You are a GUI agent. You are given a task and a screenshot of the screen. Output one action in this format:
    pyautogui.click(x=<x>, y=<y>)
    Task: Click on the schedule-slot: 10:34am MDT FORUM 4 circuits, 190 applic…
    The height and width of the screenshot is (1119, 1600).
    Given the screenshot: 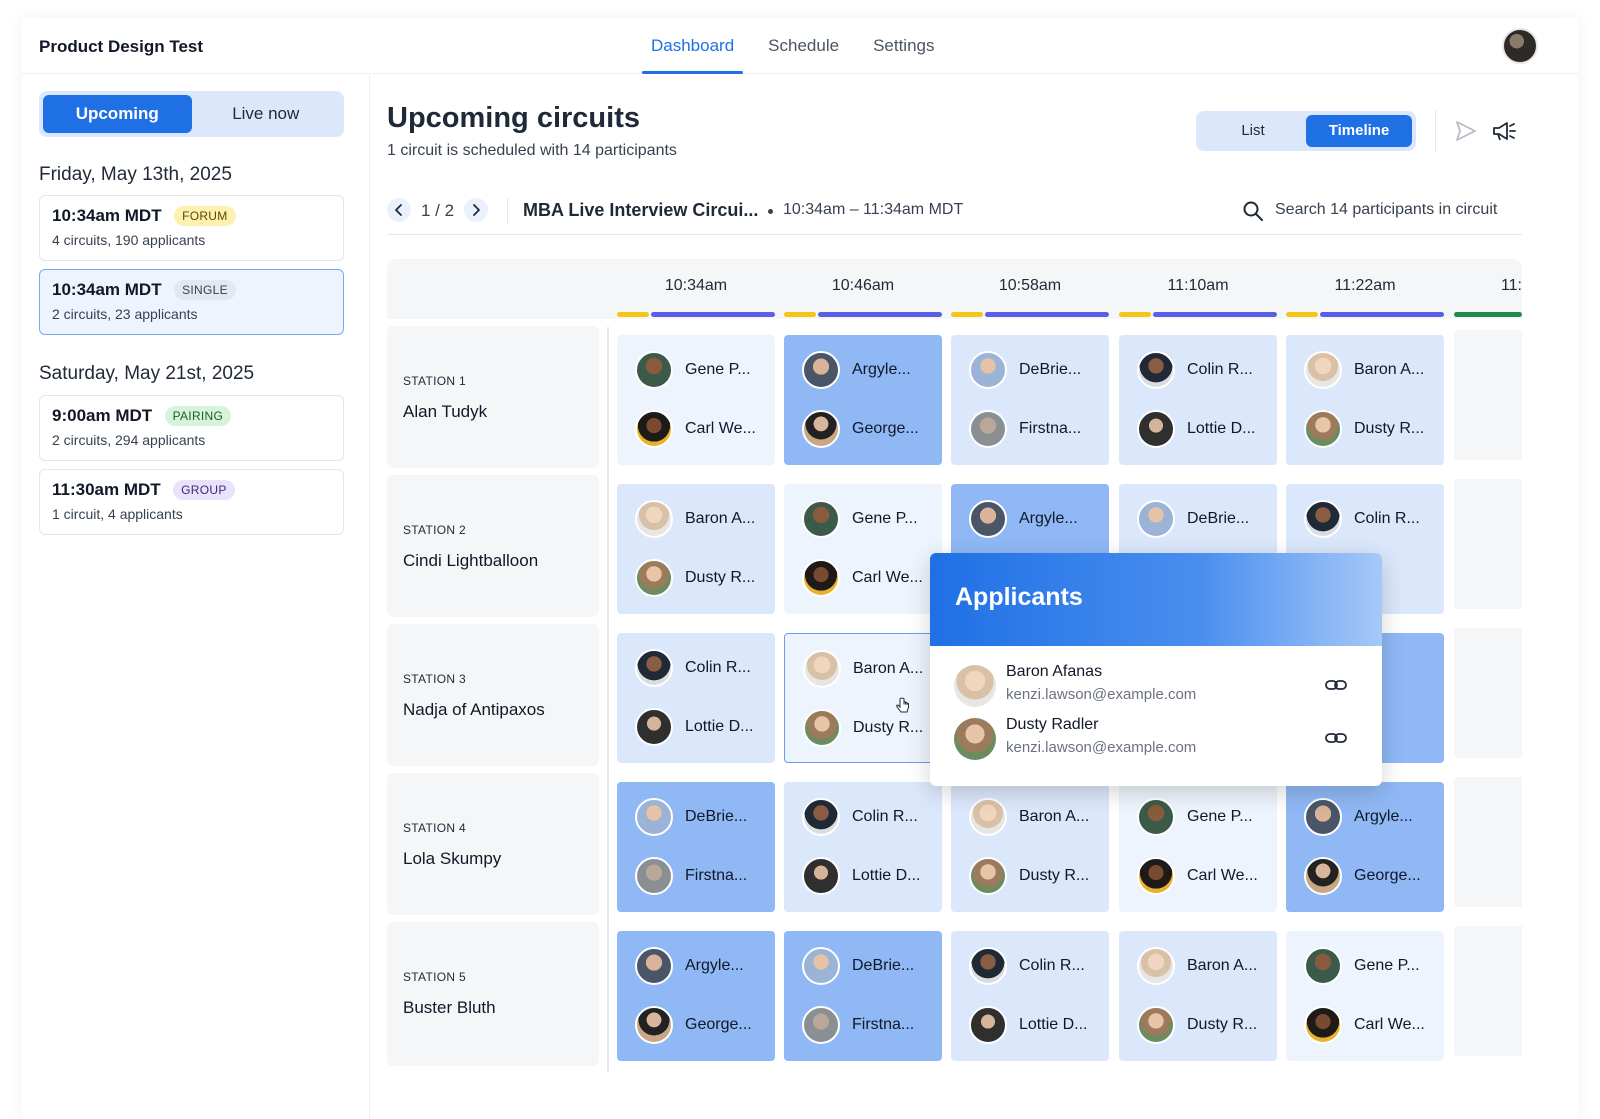 What is the action you would take?
    pyautogui.click(x=191, y=228)
    